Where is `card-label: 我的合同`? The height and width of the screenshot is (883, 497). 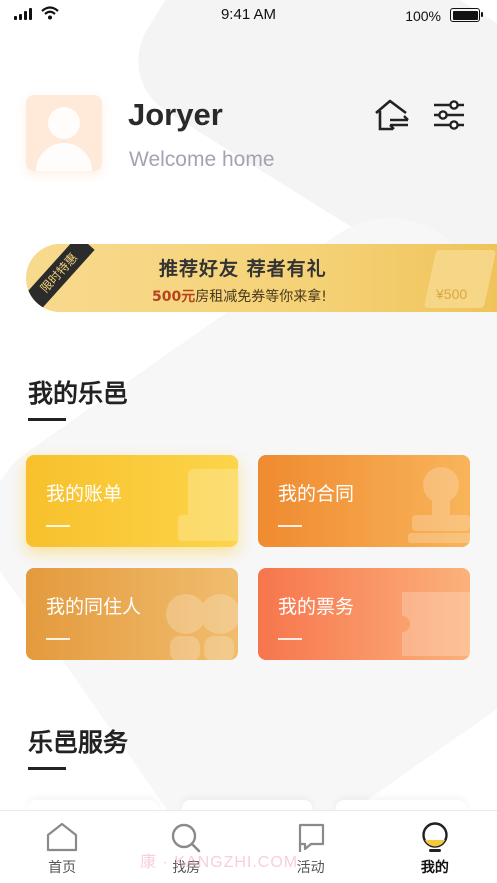 card-label: 我的合同 is located at coordinates (316, 494).